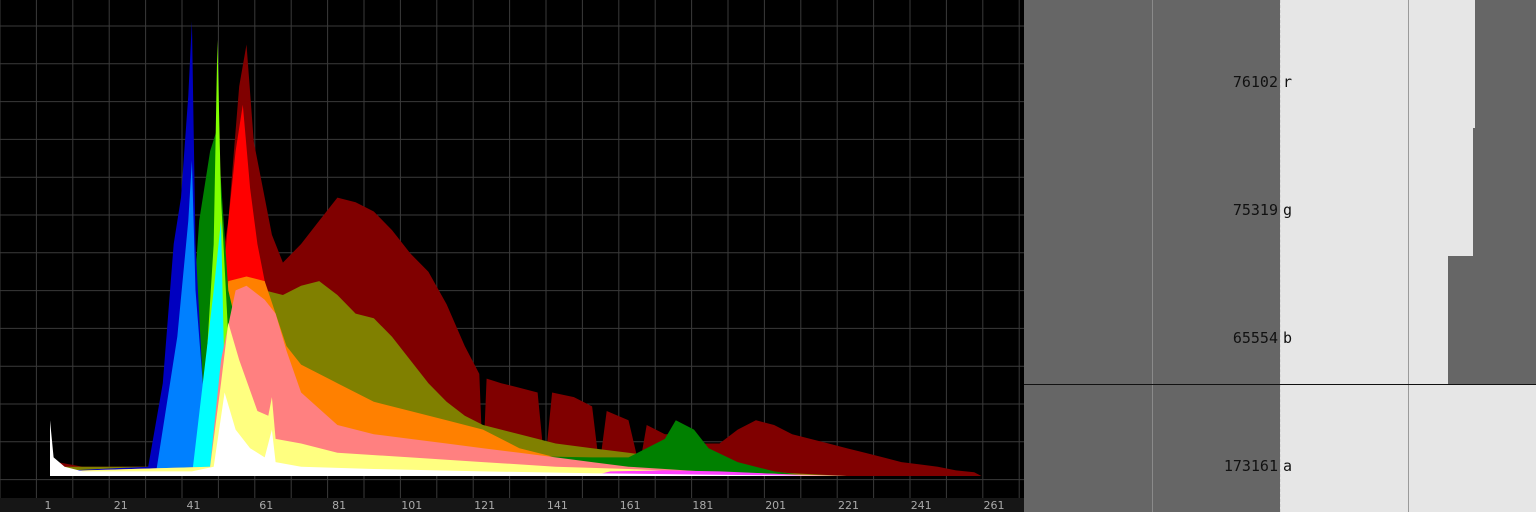 This screenshot has height=512, width=1536. I want to click on x-tick-label: 101, so click(411, 505).